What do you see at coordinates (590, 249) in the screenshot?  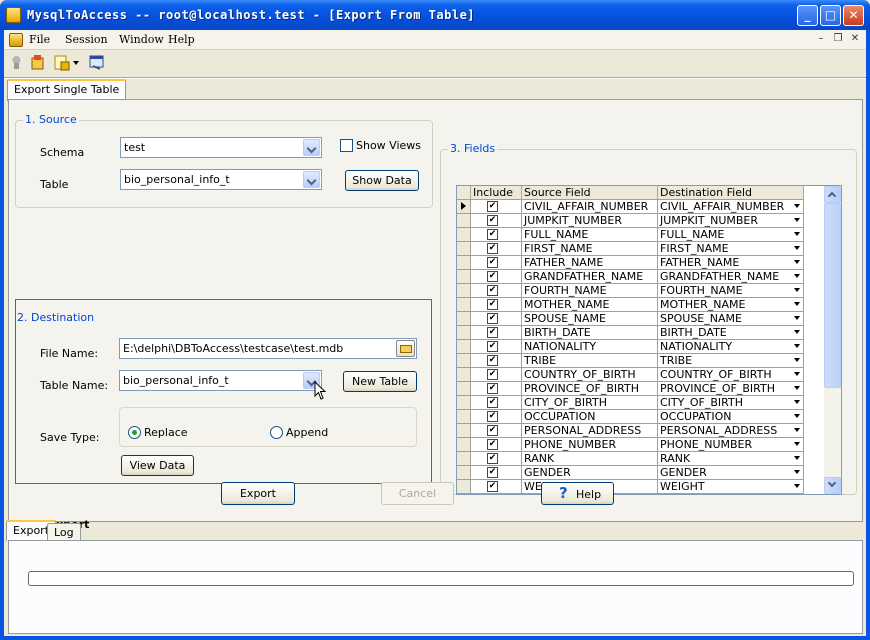 I see `source-field-cell: FIRST_NAME` at bounding box center [590, 249].